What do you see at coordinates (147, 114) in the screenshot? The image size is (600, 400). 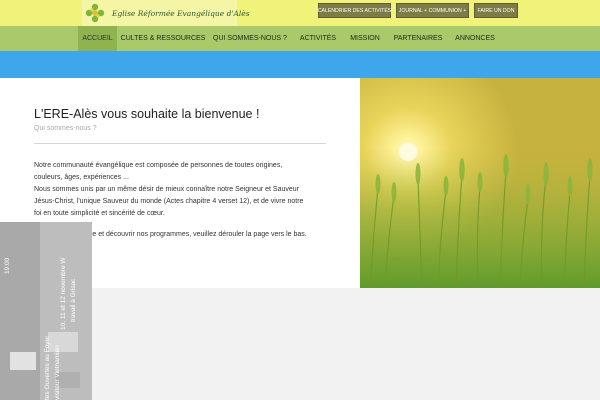 I see `page-title: L'ERE-Alès vous souhaite la bienvenue !` at bounding box center [147, 114].